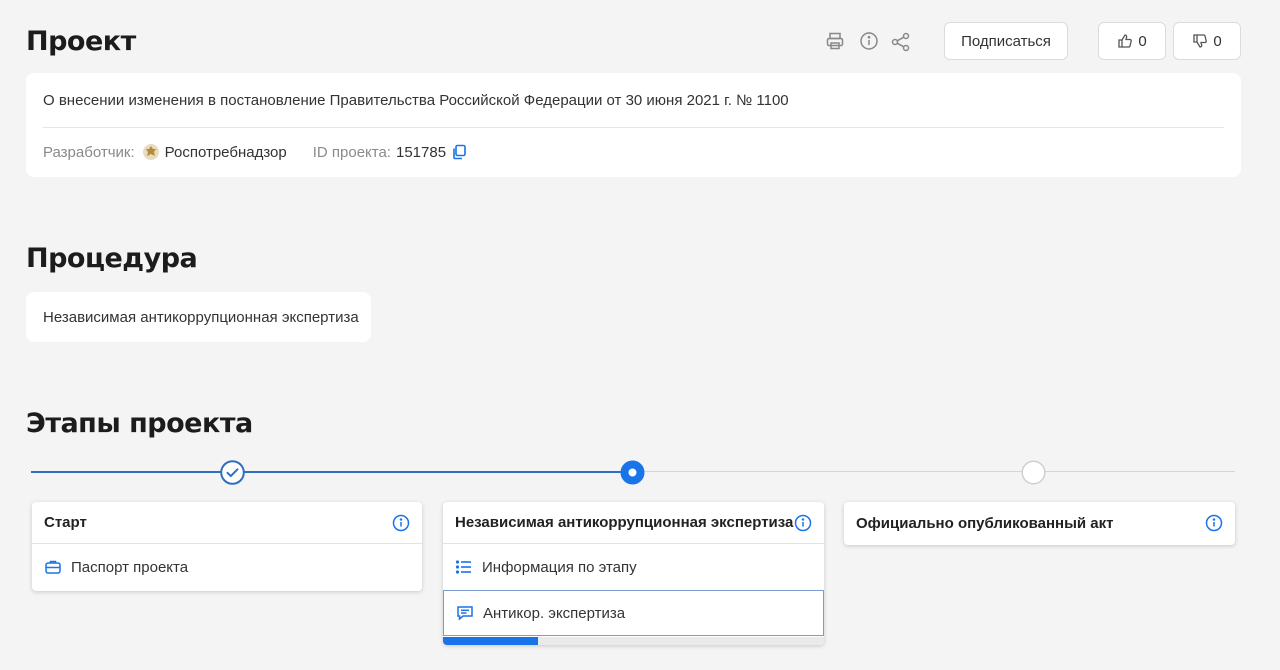 The image size is (1280, 670). What do you see at coordinates (985, 523) in the screenshot?
I see `stage-title: Официально опубликованный акт` at bounding box center [985, 523].